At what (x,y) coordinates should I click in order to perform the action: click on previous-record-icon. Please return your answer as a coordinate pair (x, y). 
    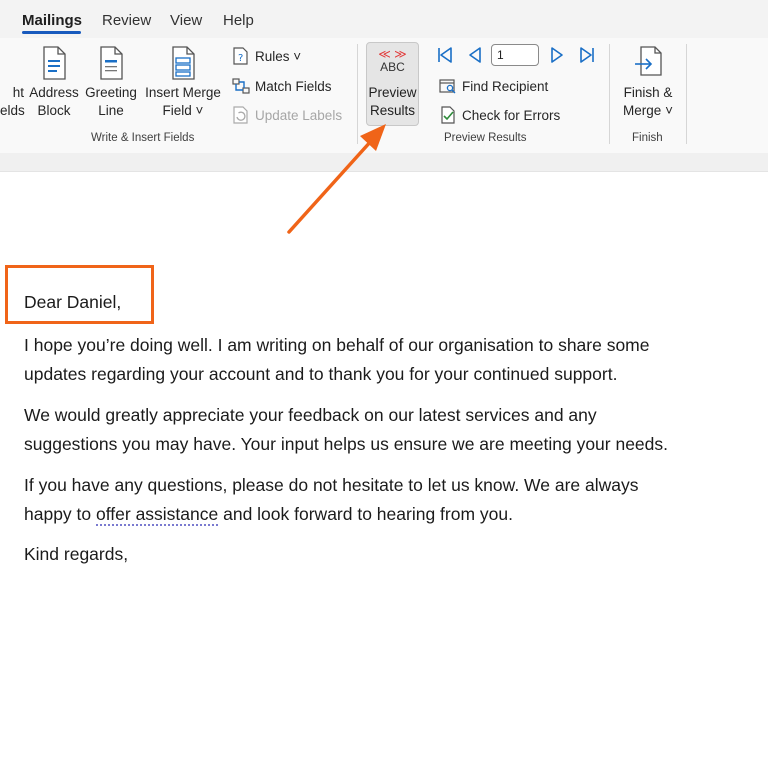
    Looking at the image, I should click on (475, 55).